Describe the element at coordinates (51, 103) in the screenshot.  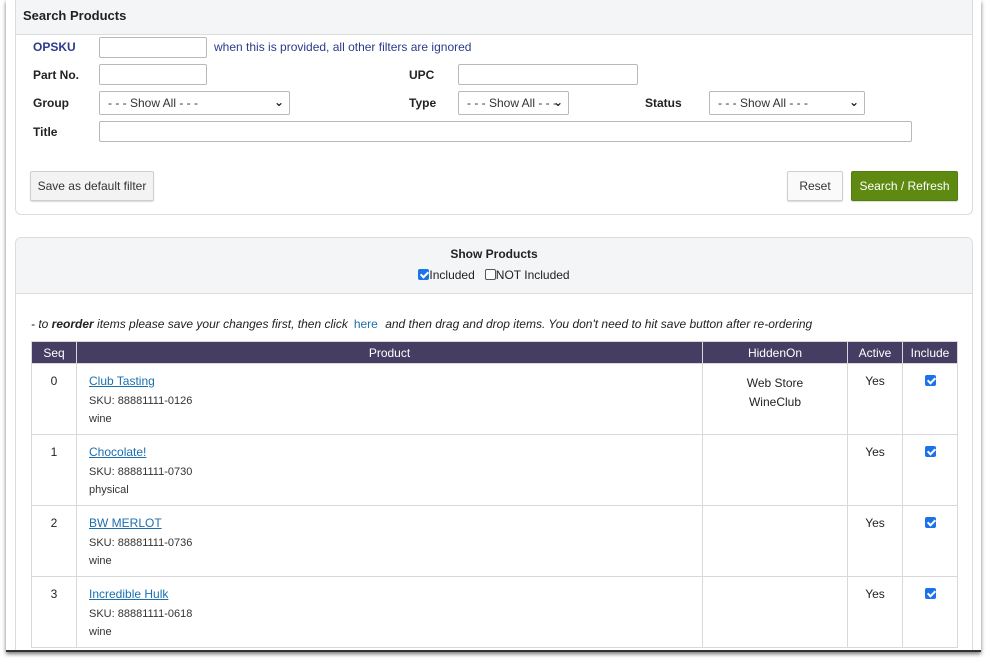
I see `group-label: Group` at that location.